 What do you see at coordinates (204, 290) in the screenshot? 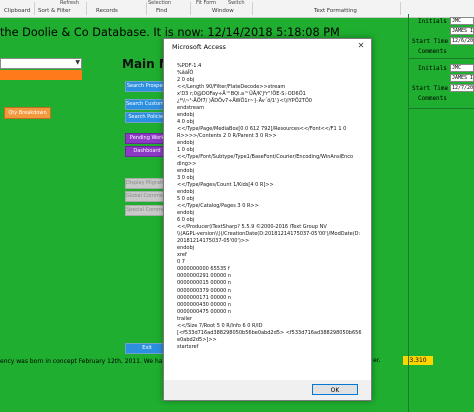
I see `message-line: 0000000379 00000 n` at bounding box center [204, 290].